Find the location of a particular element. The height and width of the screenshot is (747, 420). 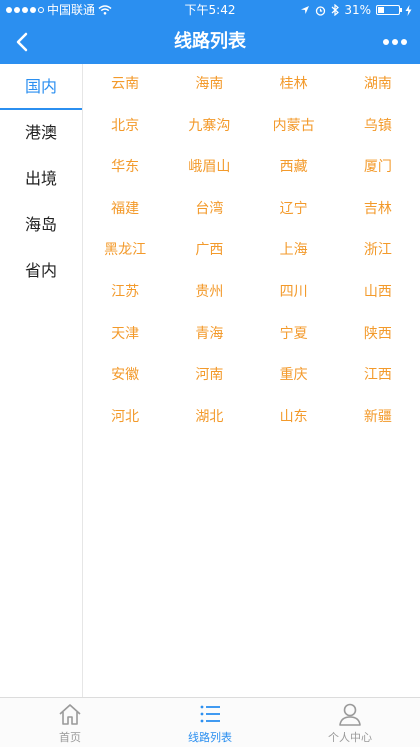

list-icon is located at coordinates (210, 713).